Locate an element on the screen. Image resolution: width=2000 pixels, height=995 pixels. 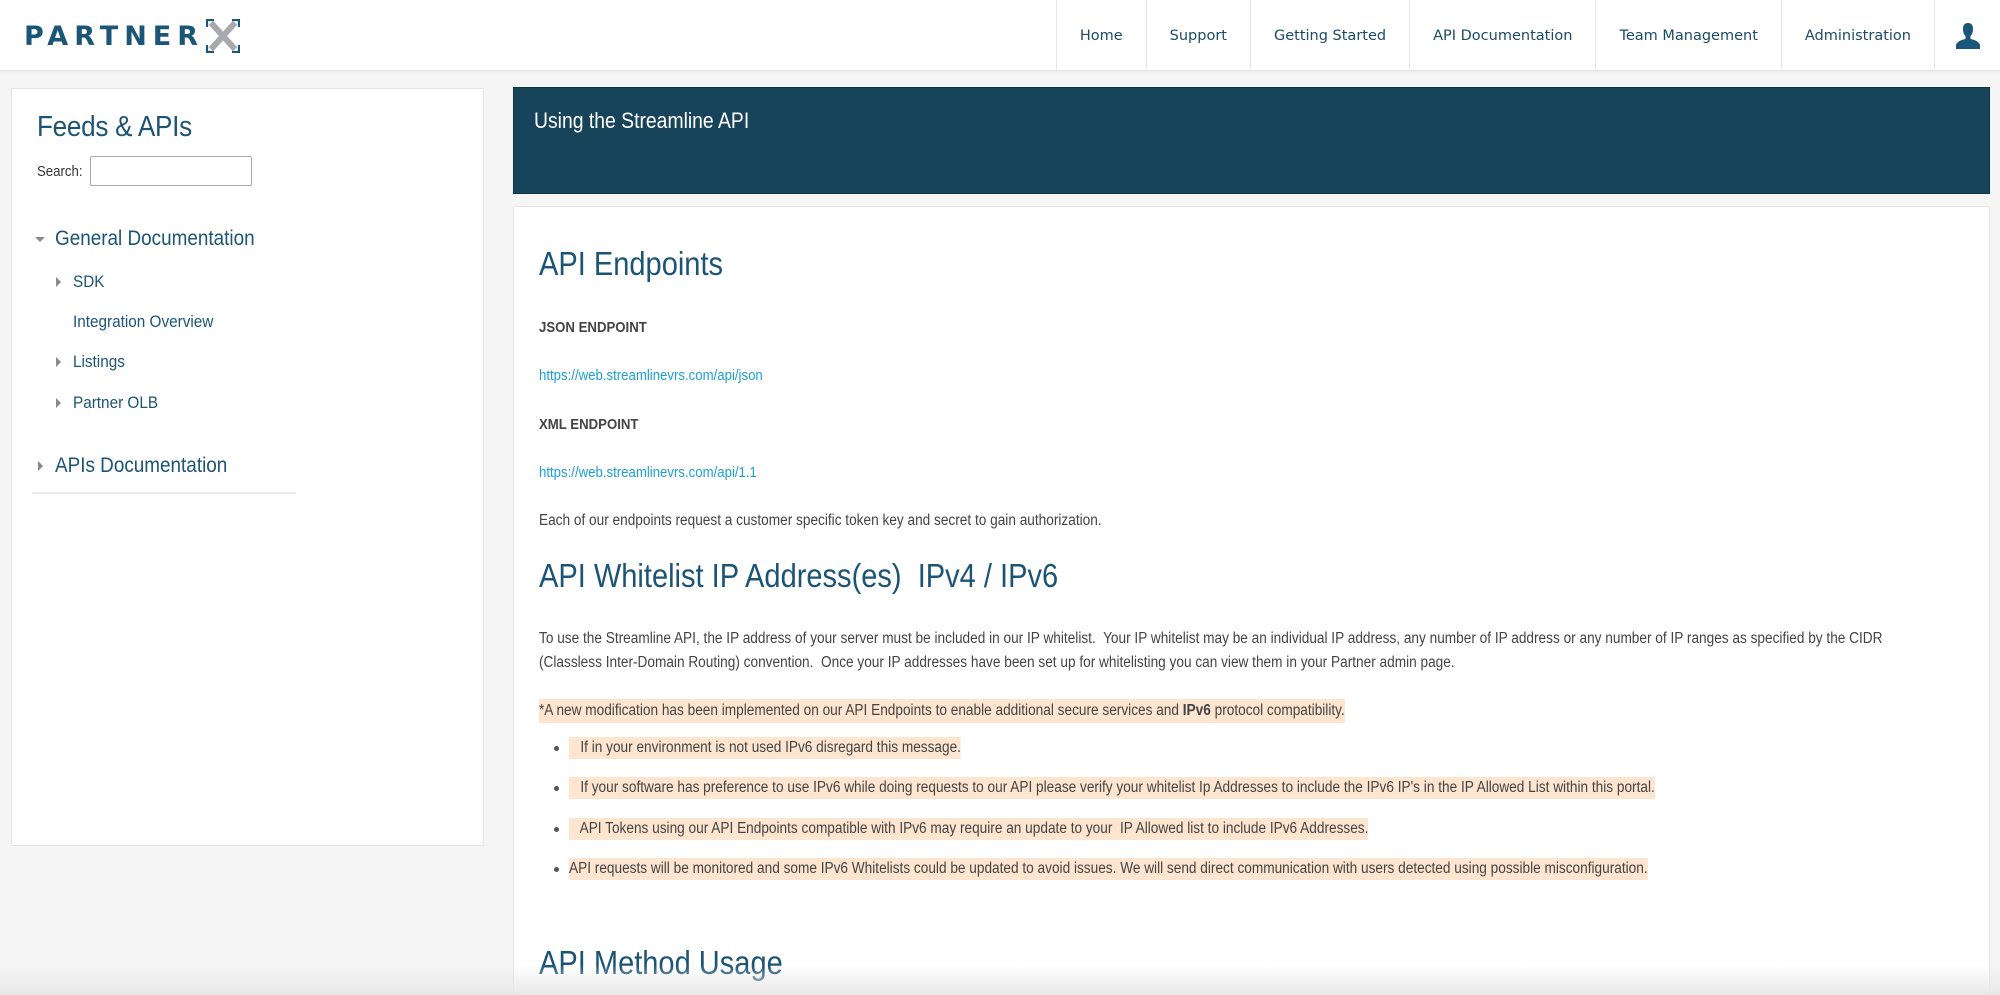
caret-down-icon is located at coordinates (40, 239).